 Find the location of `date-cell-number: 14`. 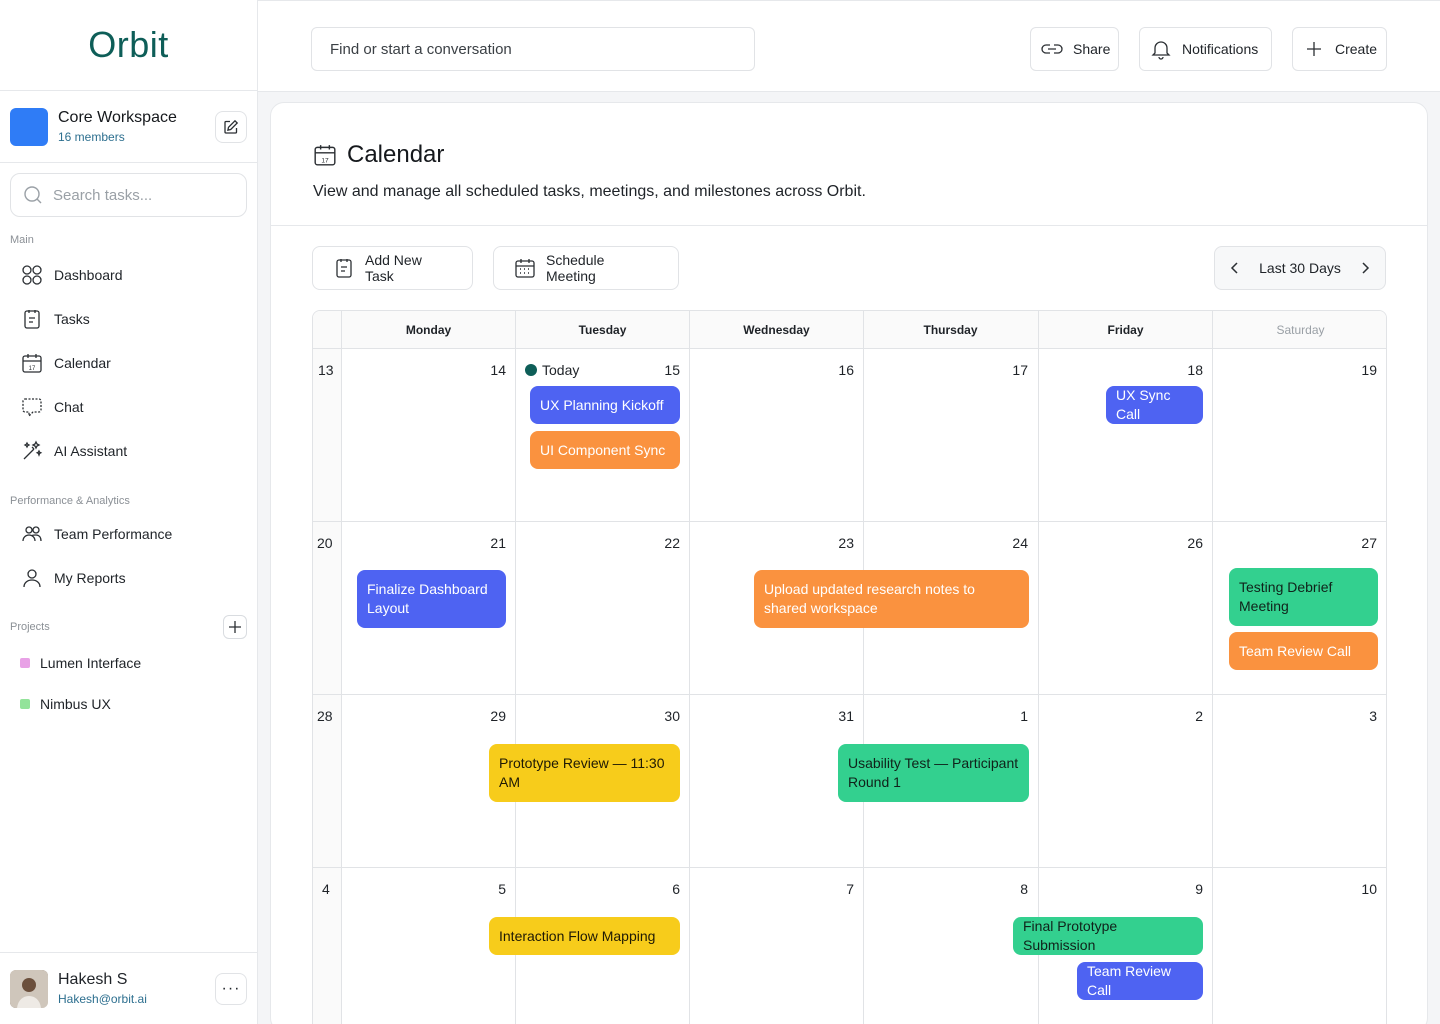

date-cell-number: 14 is located at coordinates (491, 370).